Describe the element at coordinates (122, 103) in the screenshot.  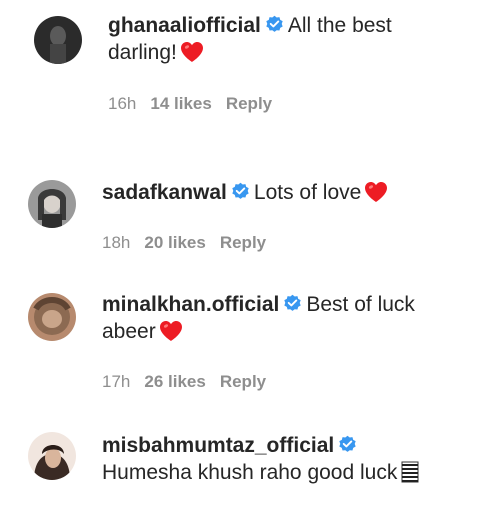
I see `comment-timestamp: 16h` at that location.